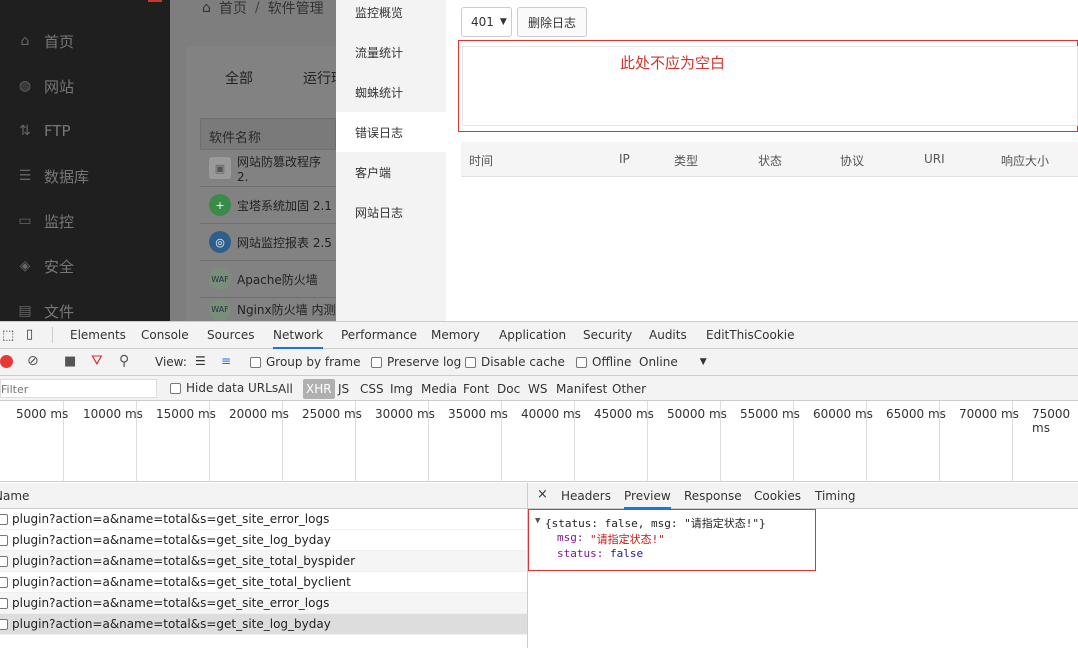 The width and height of the screenshot is (1078, 648). What do you see at coordinates (85, 131) in the screenshot?
I see `sidebar-item-ftp: ⇅ FTP` at bounding box center [85, 131].